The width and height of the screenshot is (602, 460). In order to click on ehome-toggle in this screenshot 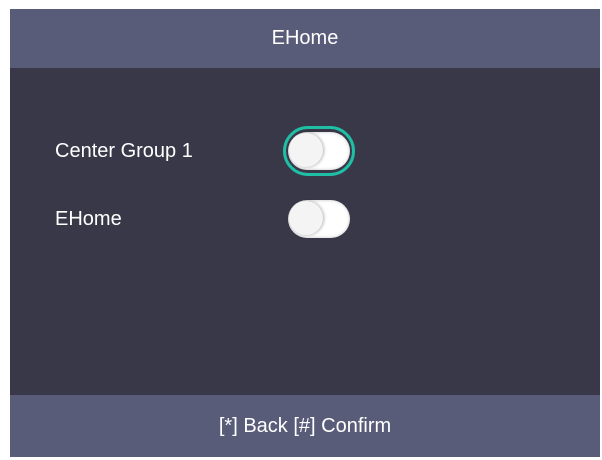, I will do `click(319, 219)`.